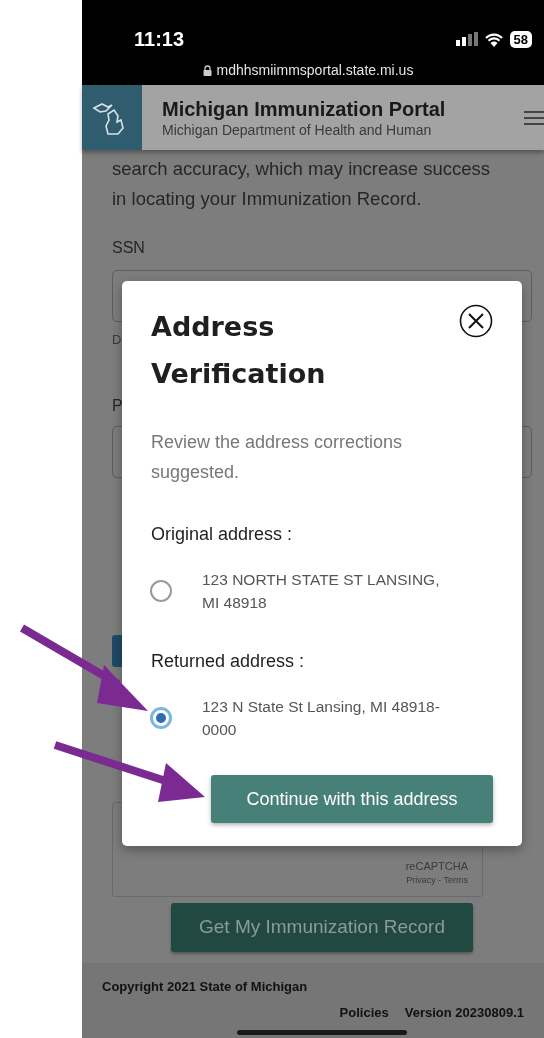 This screenshot has height=1038, width=544. Describe the element at coordinates (238, 374) in the screenshot. I see `dialog-title: Verification` at that location.